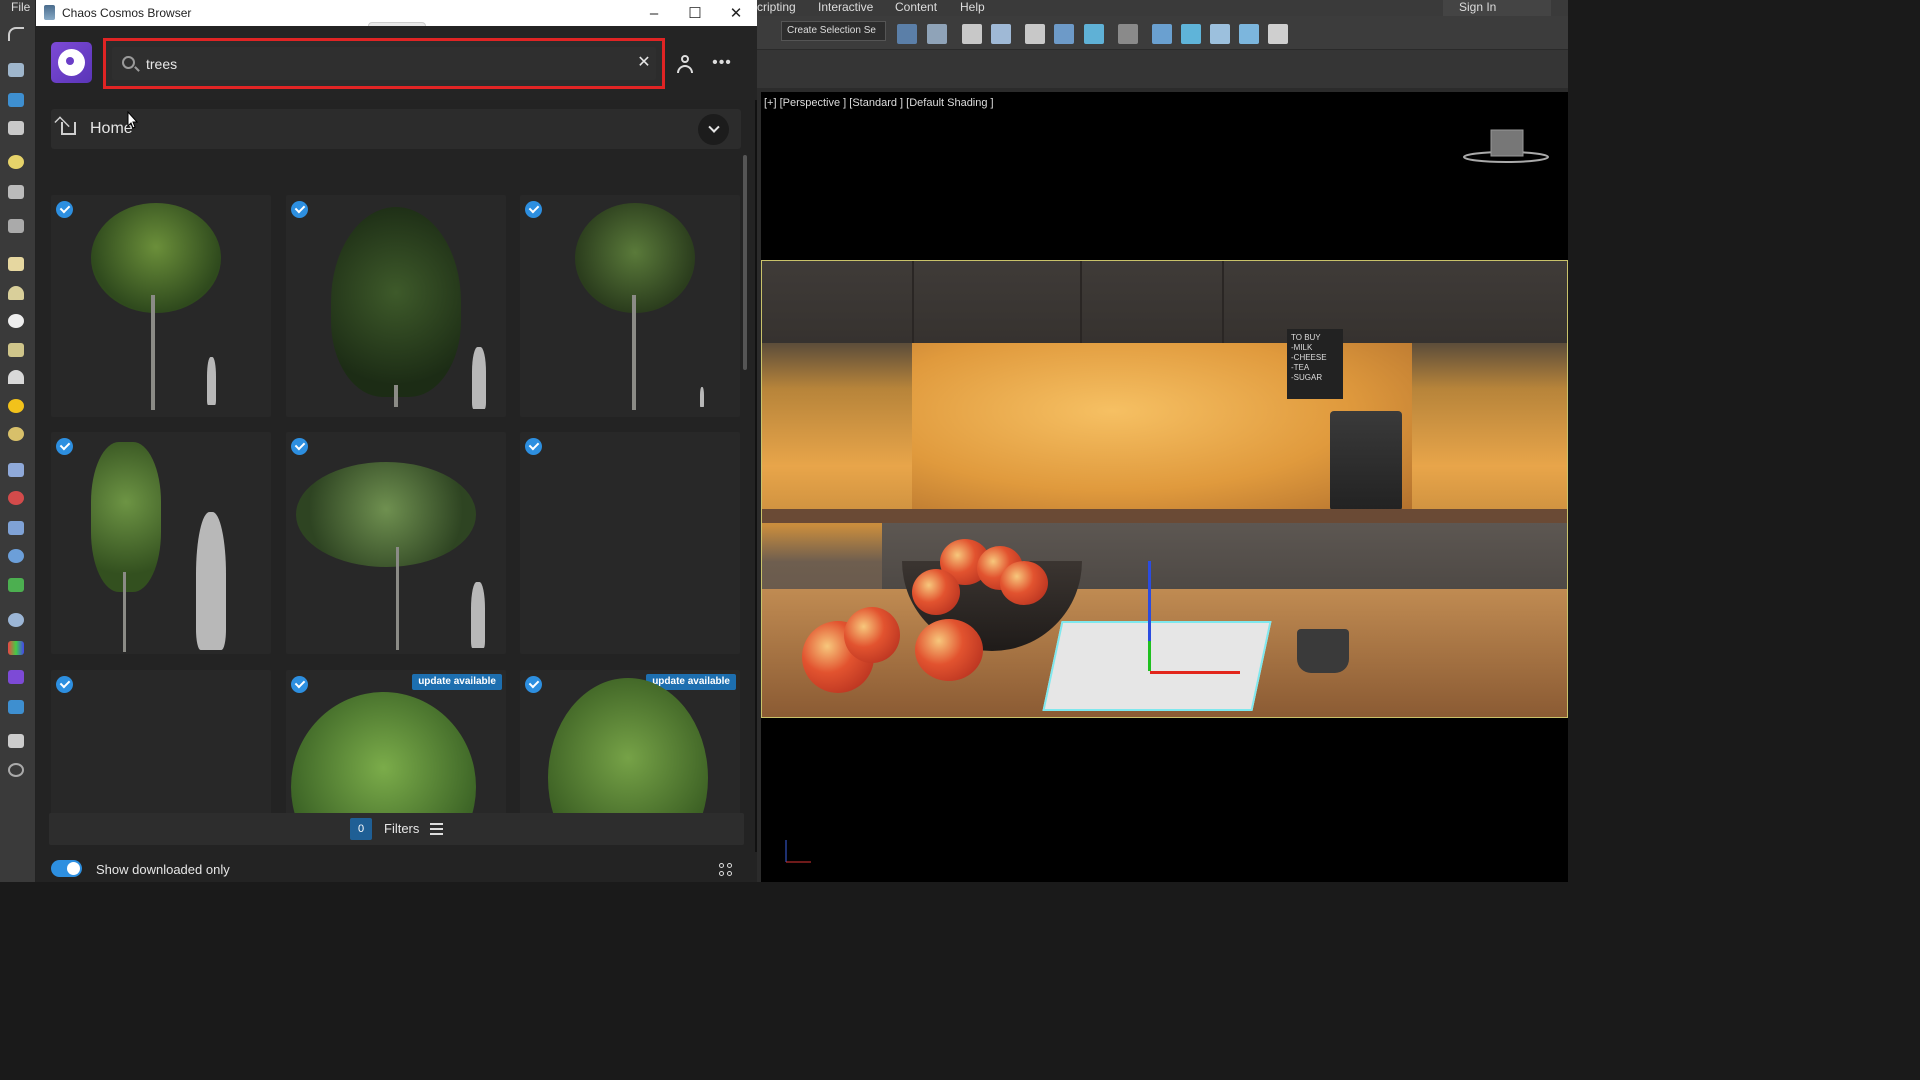 The image size is (1920, 1080). I want to click on world-axis-icon, so click(798, 851).